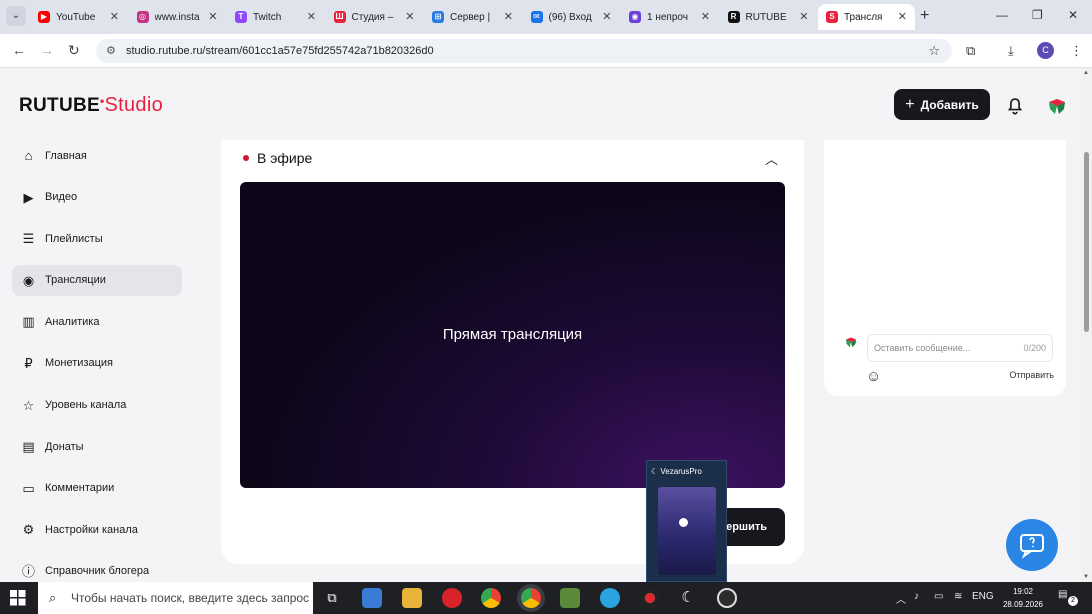  Describe the element at coordinates (1086, 73) in the screenshot. I see `scroll-up-arrow-icon: ▲` at that location.